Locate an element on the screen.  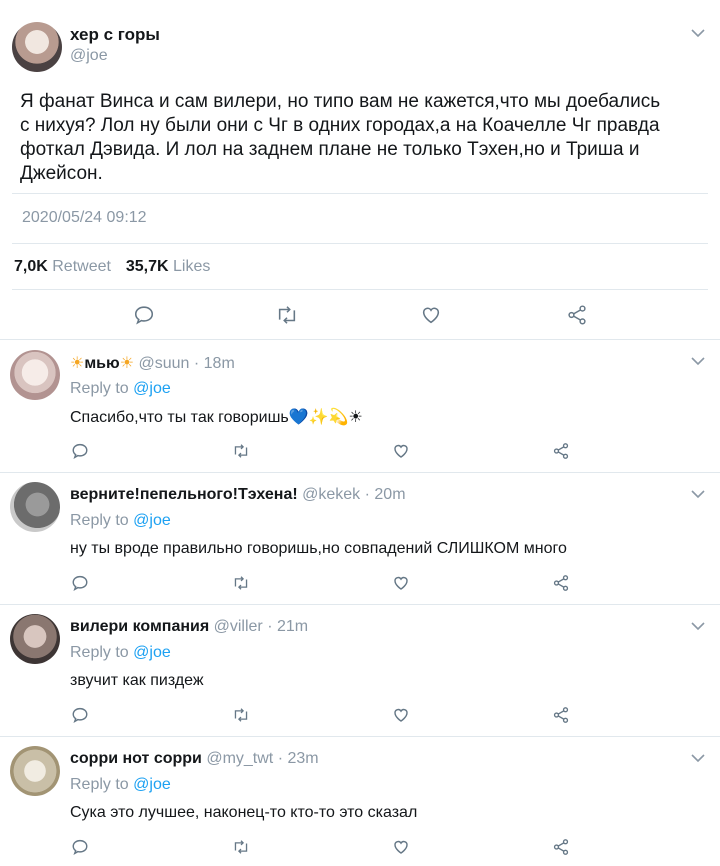
reply-time: · 20m is located at coordinates (385, 494).